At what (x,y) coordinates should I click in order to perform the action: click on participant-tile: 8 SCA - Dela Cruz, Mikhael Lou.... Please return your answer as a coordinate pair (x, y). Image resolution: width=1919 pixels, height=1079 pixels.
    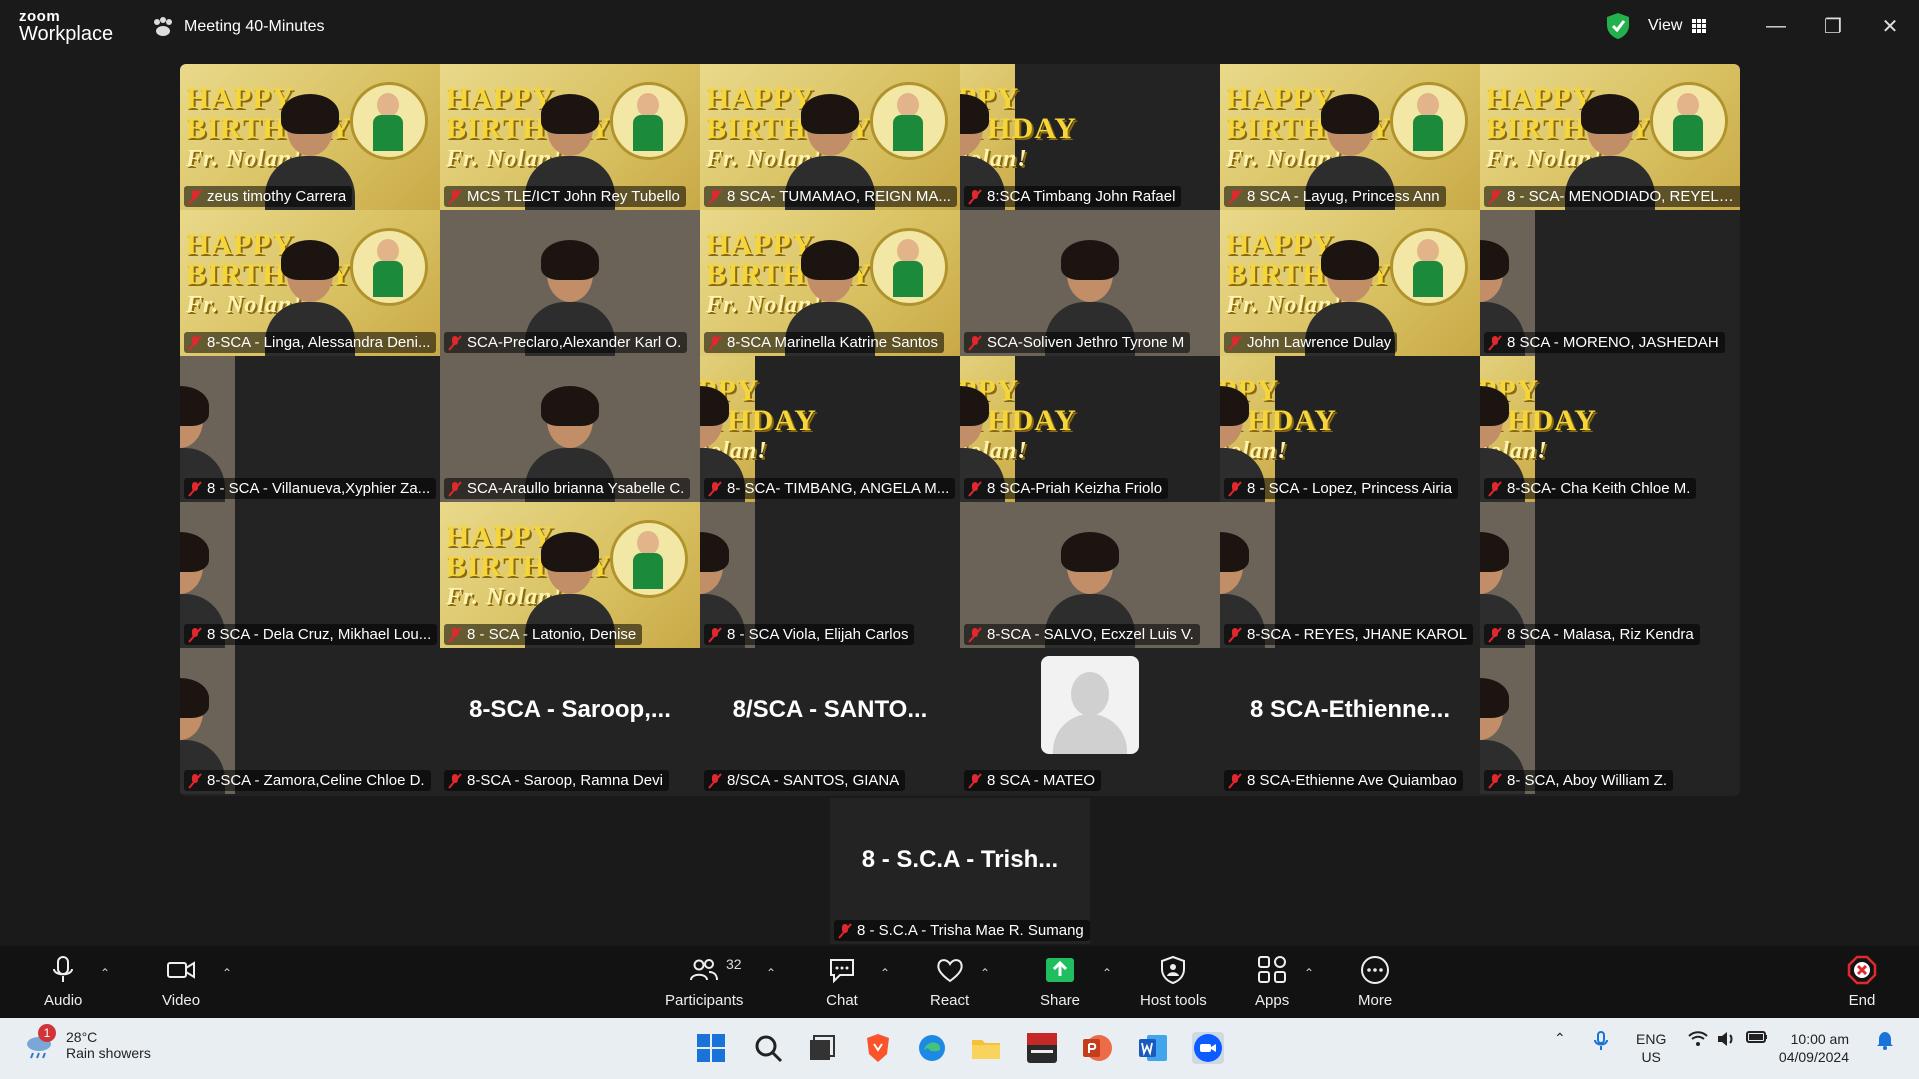
    Looking at the image, I should click on (310, 575).